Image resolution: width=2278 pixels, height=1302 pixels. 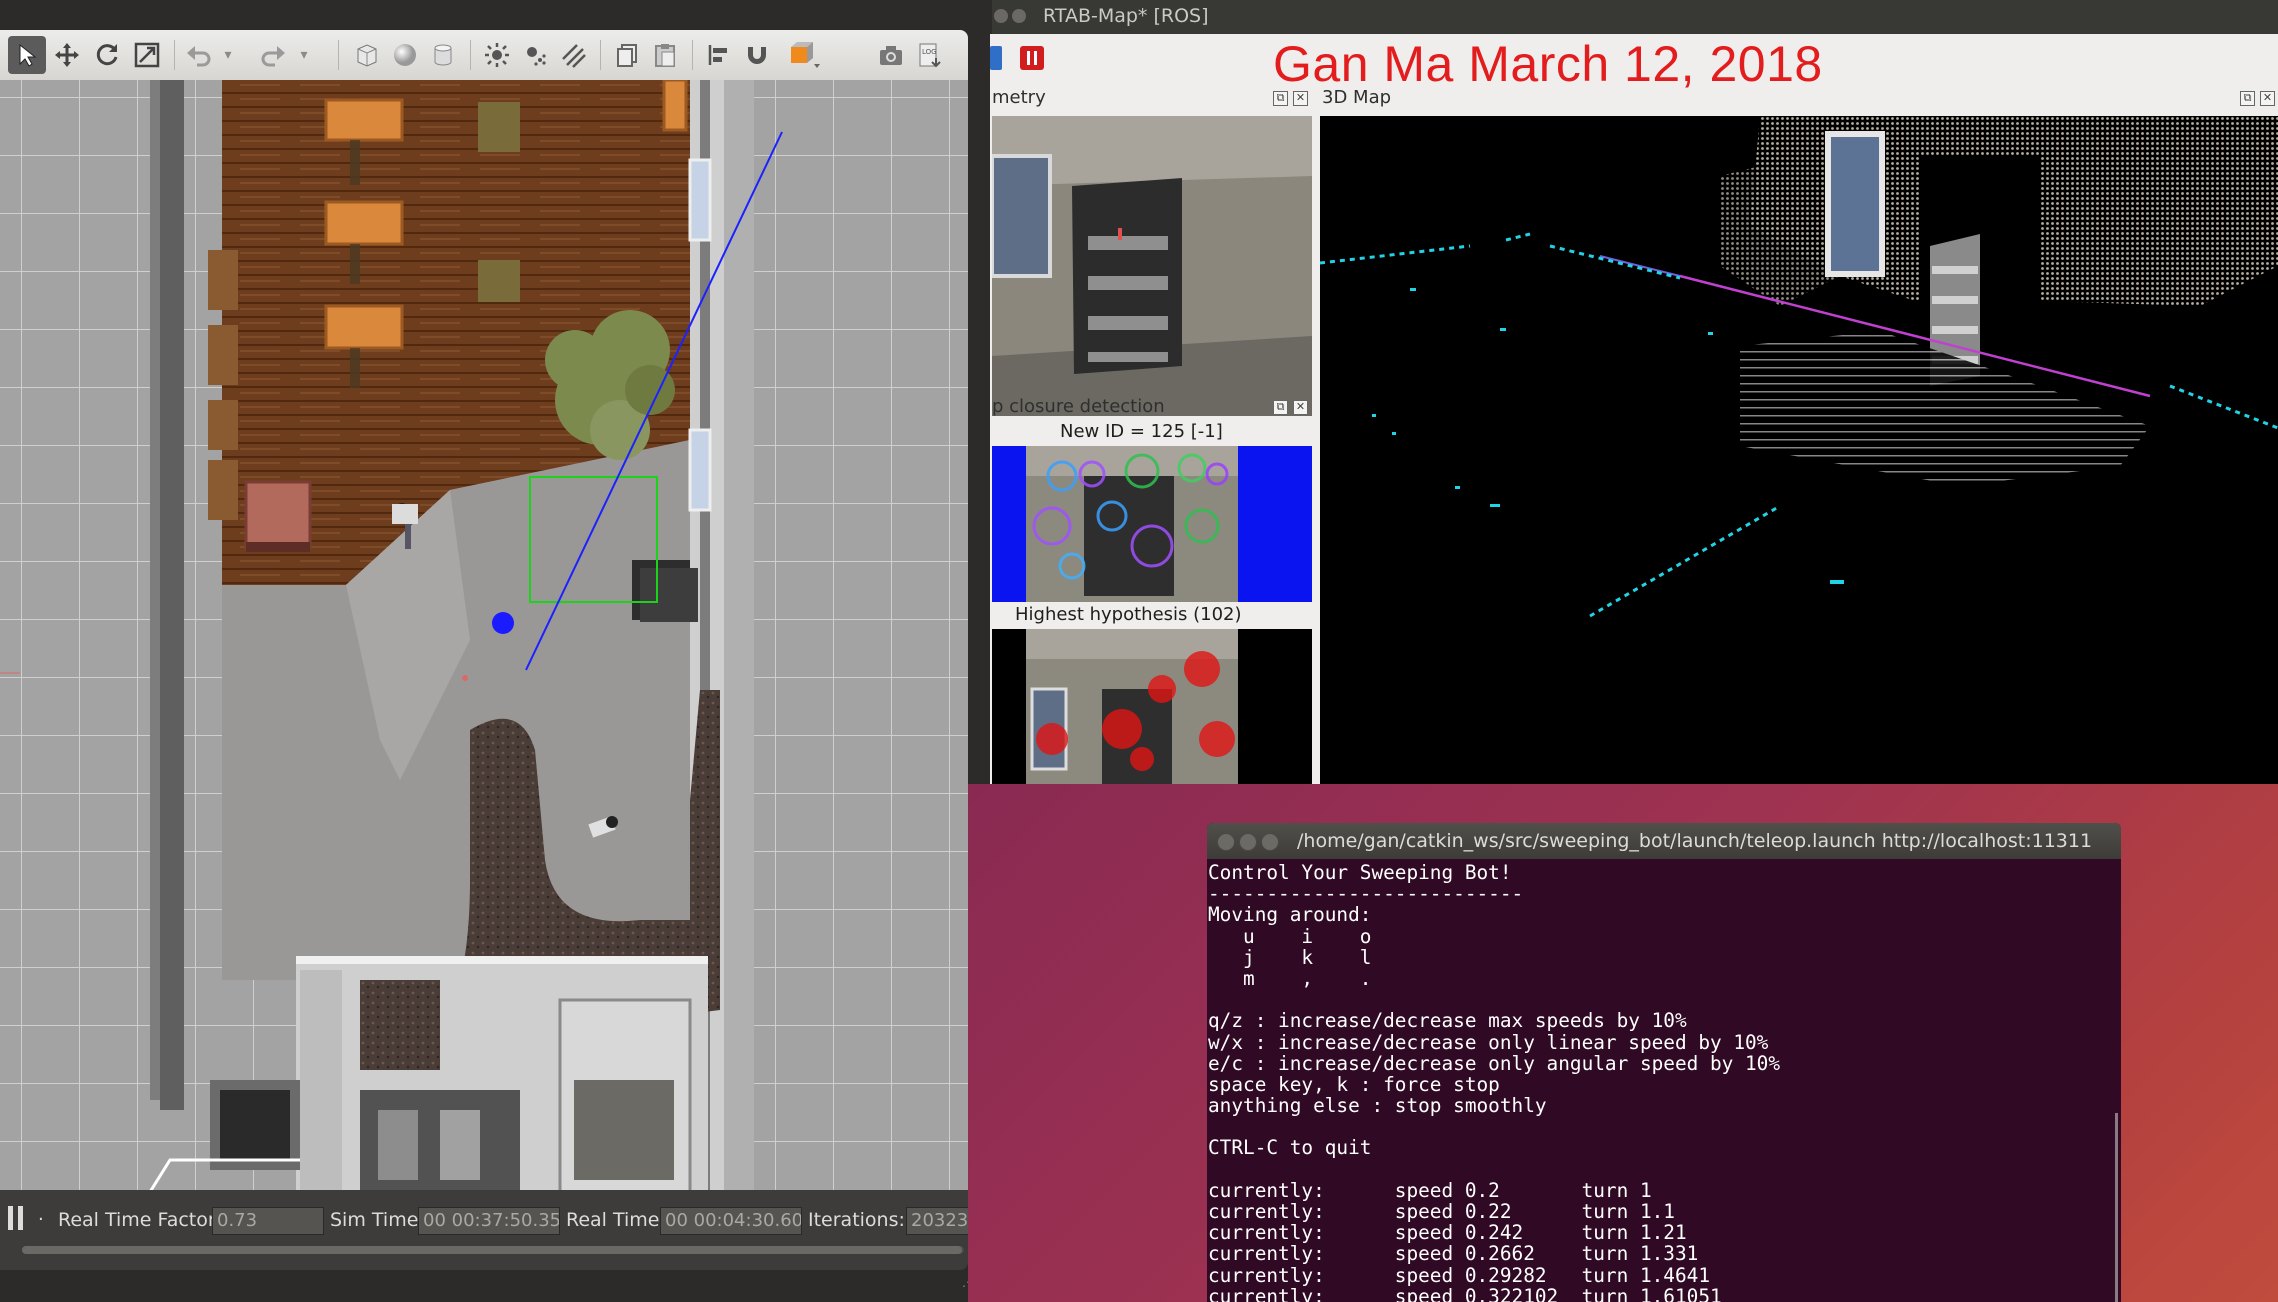 What do you see at coordinates (405, 55) in the screenshot?
I see `sphere-shape-icon` at bounding box center [405, 55].